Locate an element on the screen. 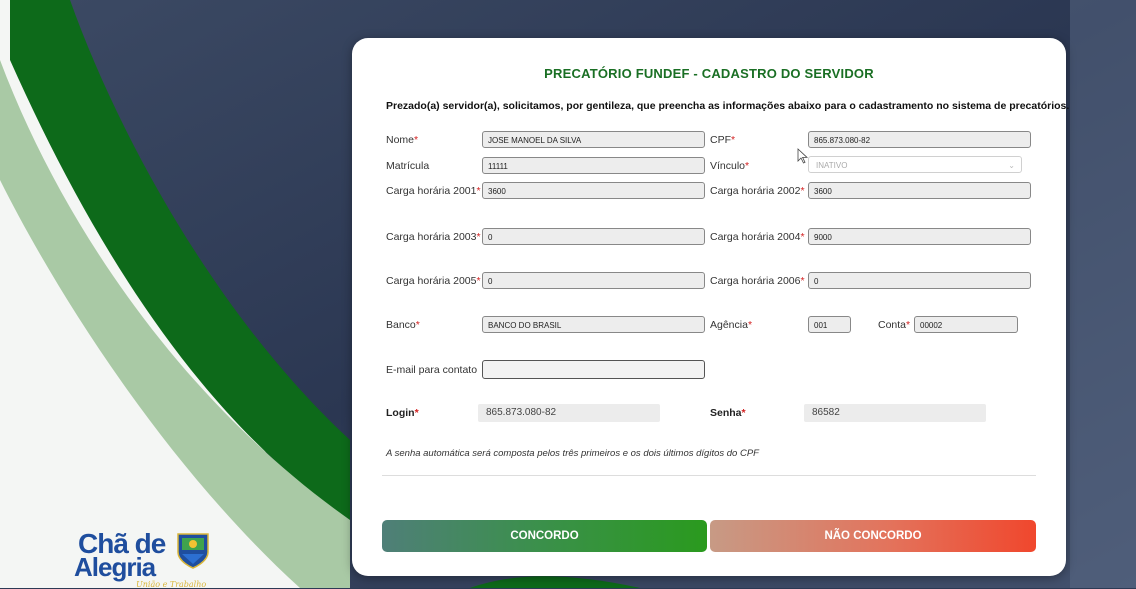 This screenshot has width=1136, height=589. login-field: 865.873.080-82 is located at coordinates (569, 413).